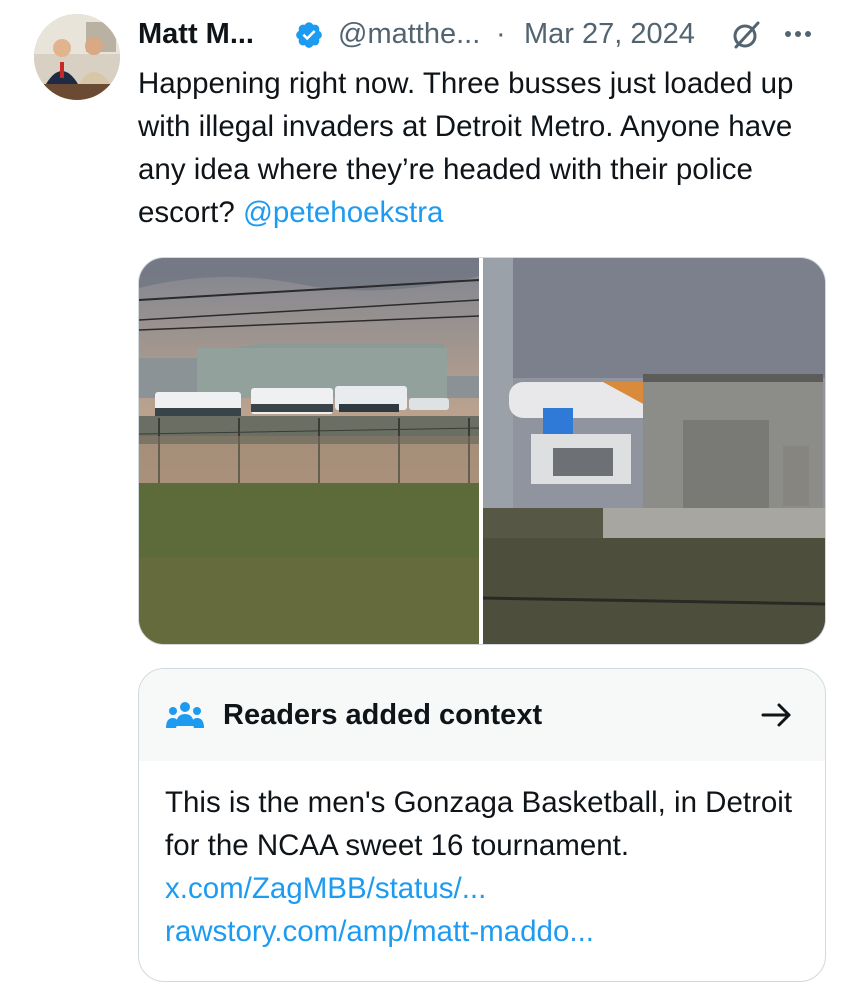 This screenshot has width=858, height=1000. I want to click on avatar-photo, so click(77, 57).